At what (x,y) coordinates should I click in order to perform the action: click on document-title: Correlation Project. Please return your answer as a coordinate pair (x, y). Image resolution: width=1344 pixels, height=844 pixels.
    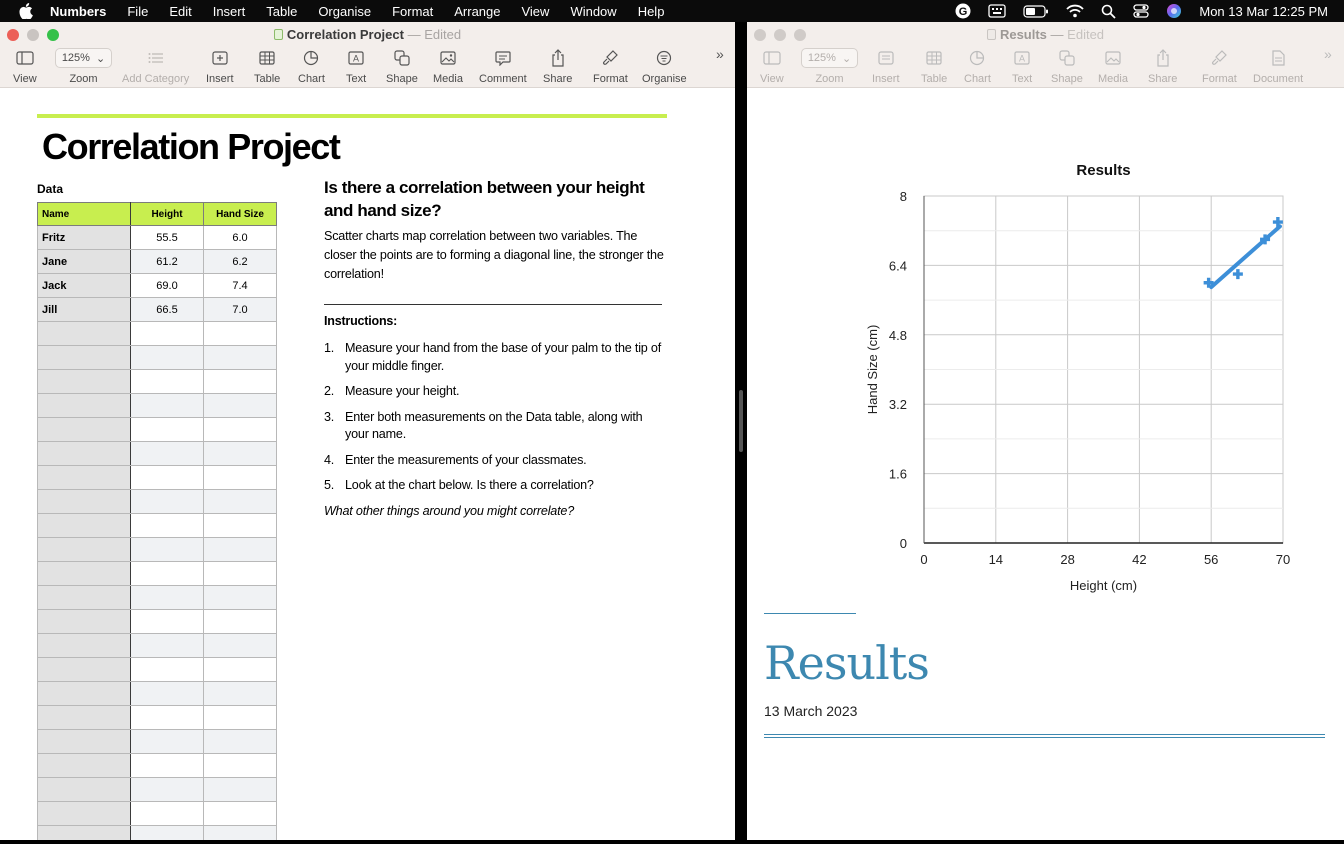
    Looking at the image, I should click on (191, 147).